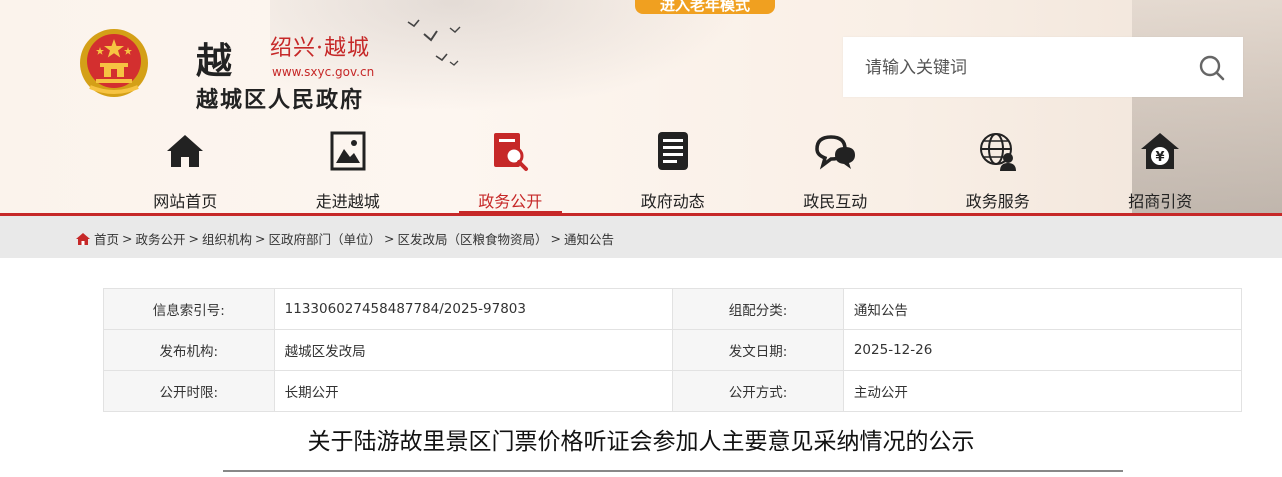 The image size is (1282, 477). Describe the element at coordinates (835, 201) in the screenshot. I see `nav-label: 政民互动` at that location.